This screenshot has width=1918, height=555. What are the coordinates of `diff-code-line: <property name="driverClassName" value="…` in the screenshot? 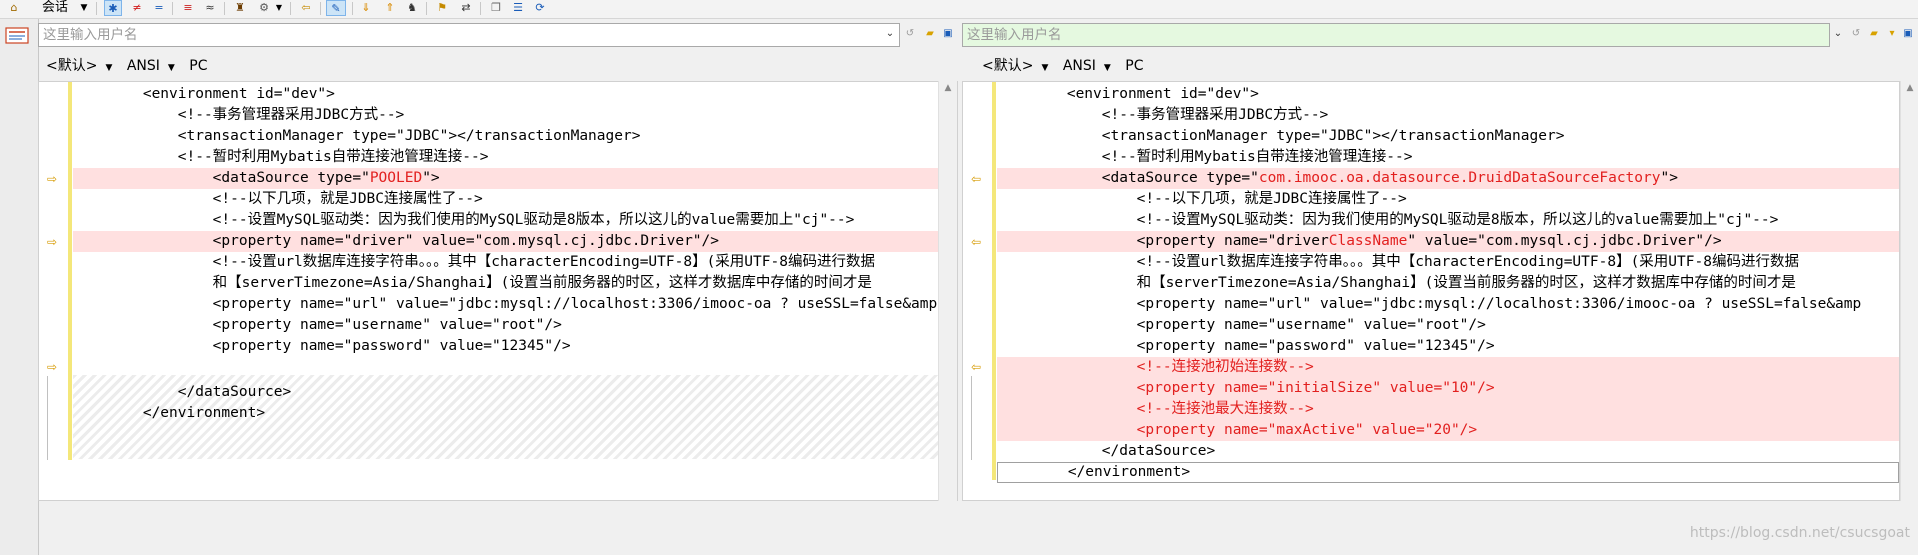 It's located at (1448, 241).